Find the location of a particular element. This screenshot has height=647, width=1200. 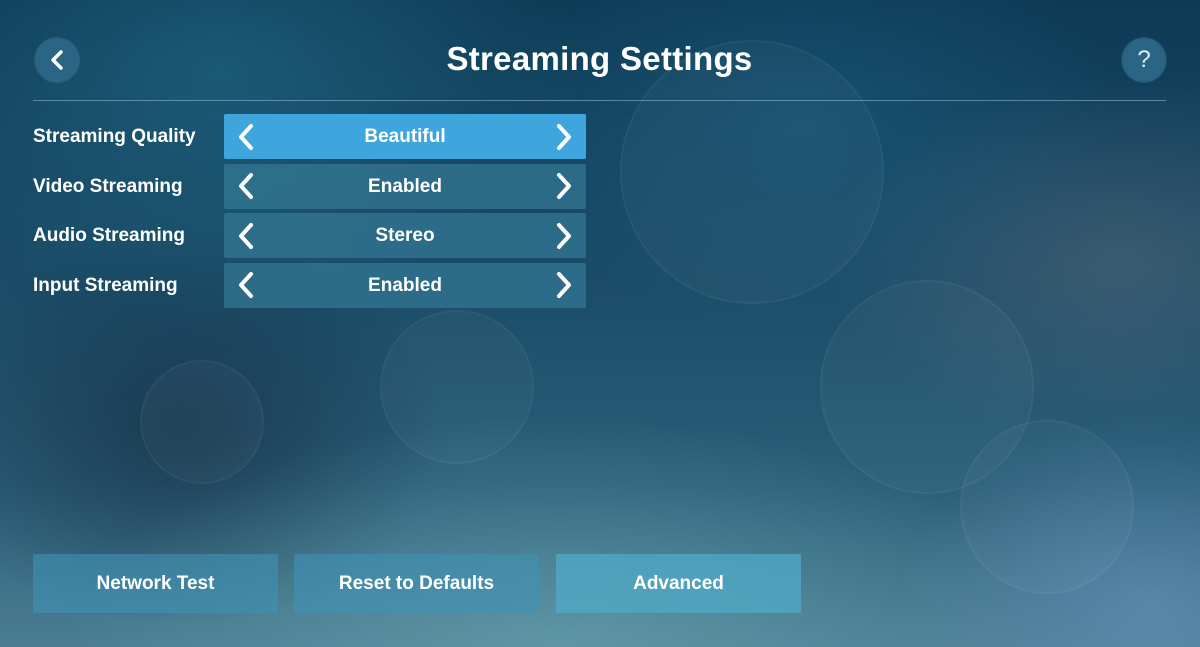

advanced-button: Advanced is located at coordinates (678, 583).